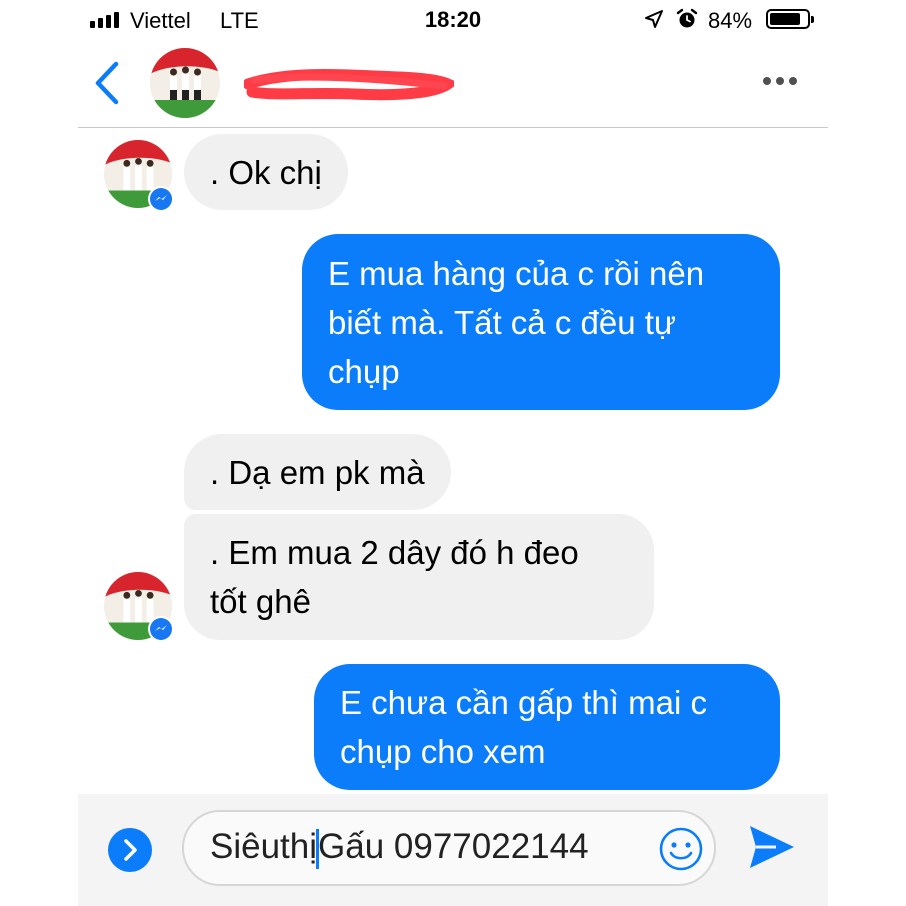 This screenshot has height=906, width=906. I want to click on conversation-header, so click(453, 84).